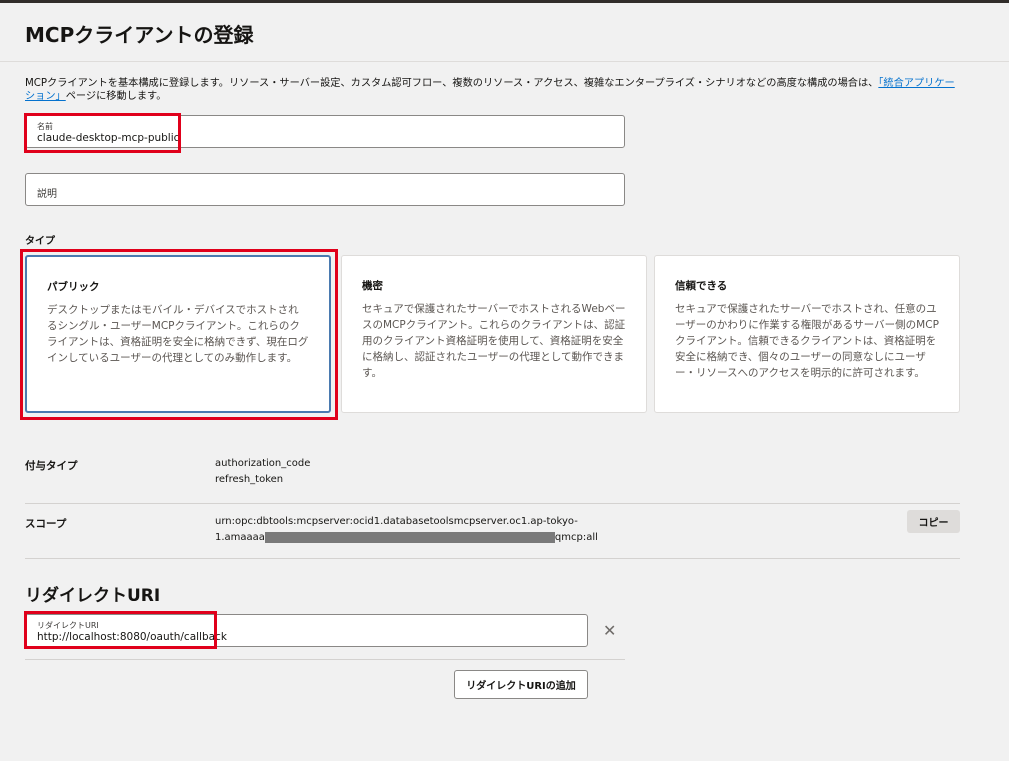  Describe the element at coordinates (249, 479) in the screenshot. I see `grant-type-item: refresh_token` at that location.